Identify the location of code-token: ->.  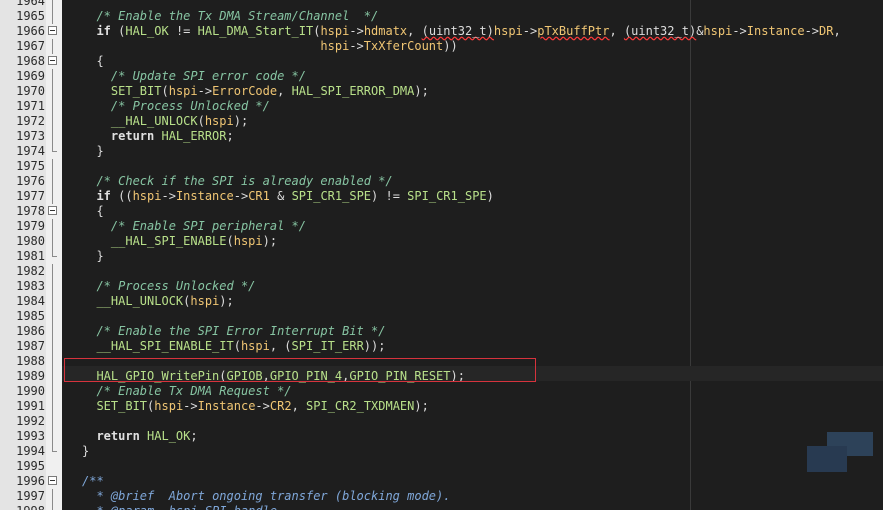
(812, 31).